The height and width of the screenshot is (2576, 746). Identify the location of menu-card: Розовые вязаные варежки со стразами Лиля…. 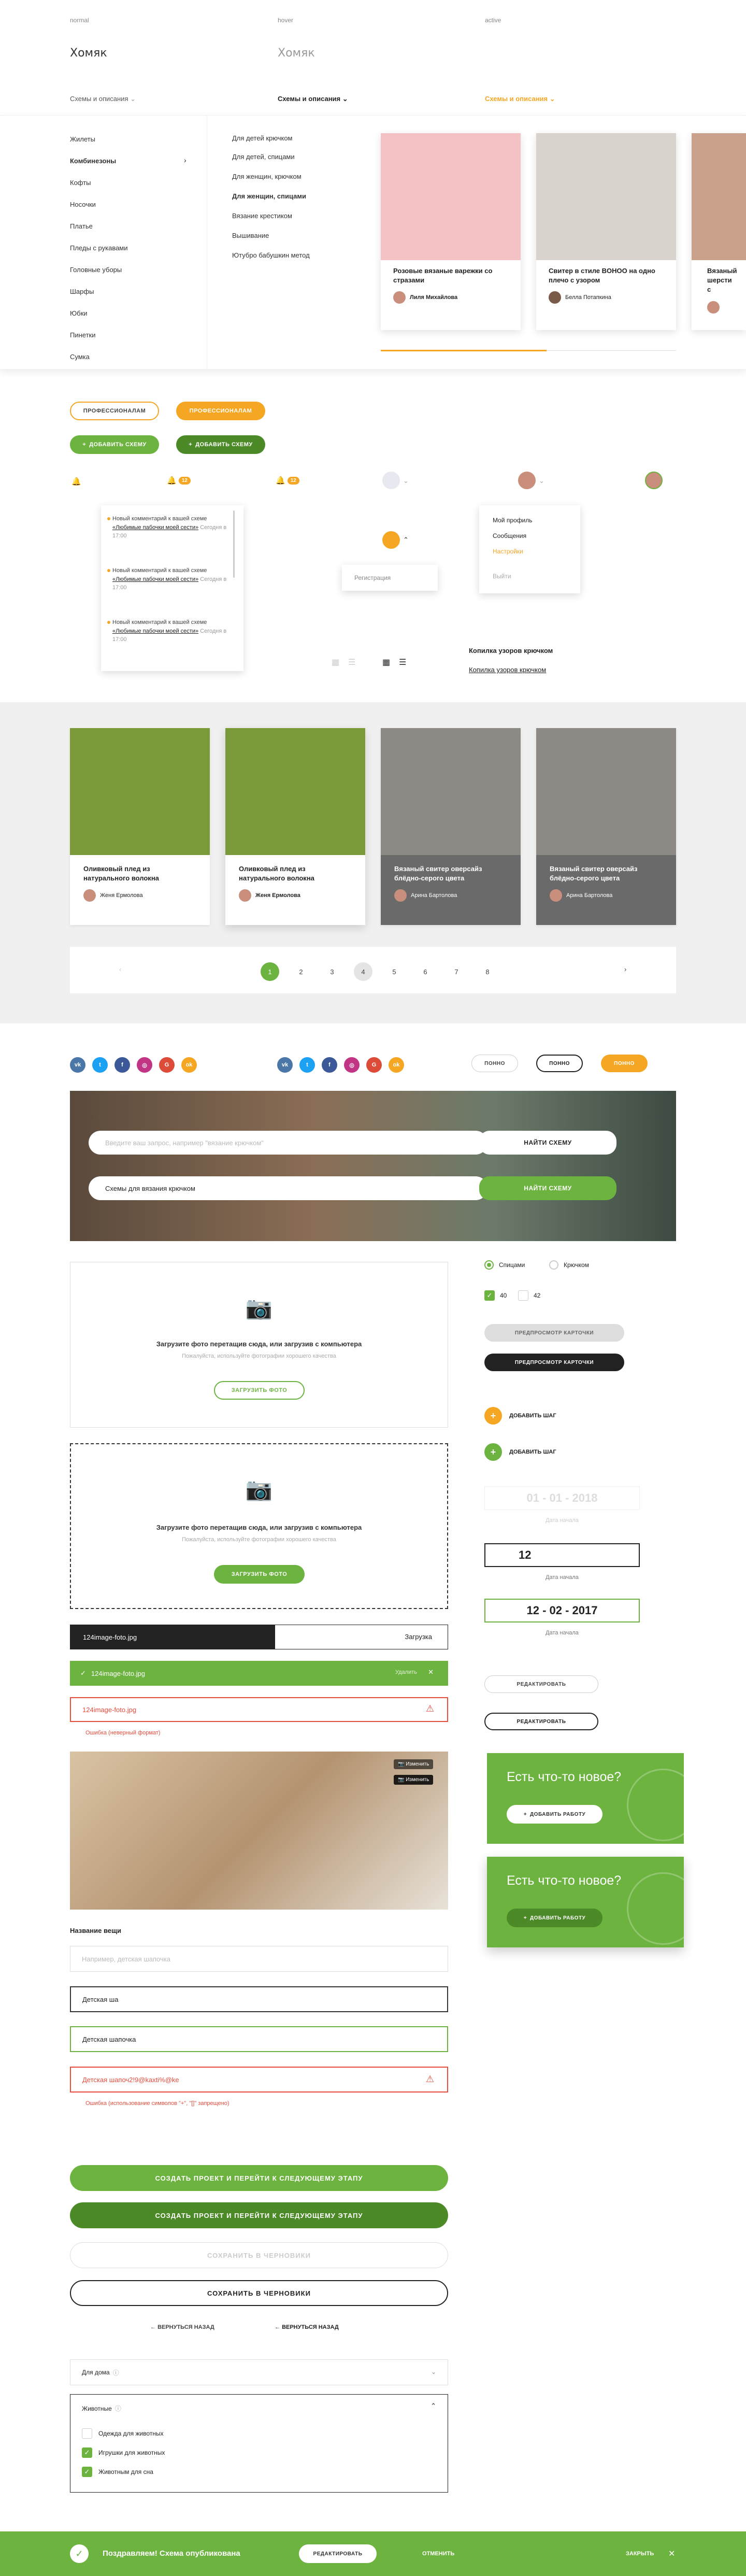
(451, 231).